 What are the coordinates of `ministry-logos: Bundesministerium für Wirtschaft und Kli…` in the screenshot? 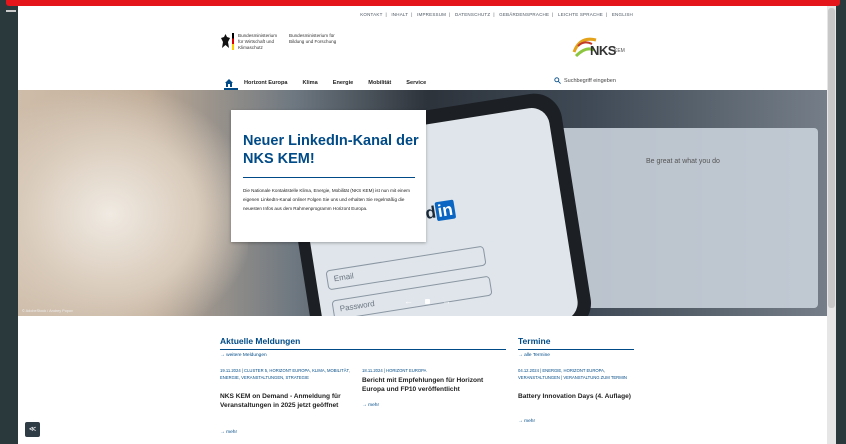 It's located at (280, 44).